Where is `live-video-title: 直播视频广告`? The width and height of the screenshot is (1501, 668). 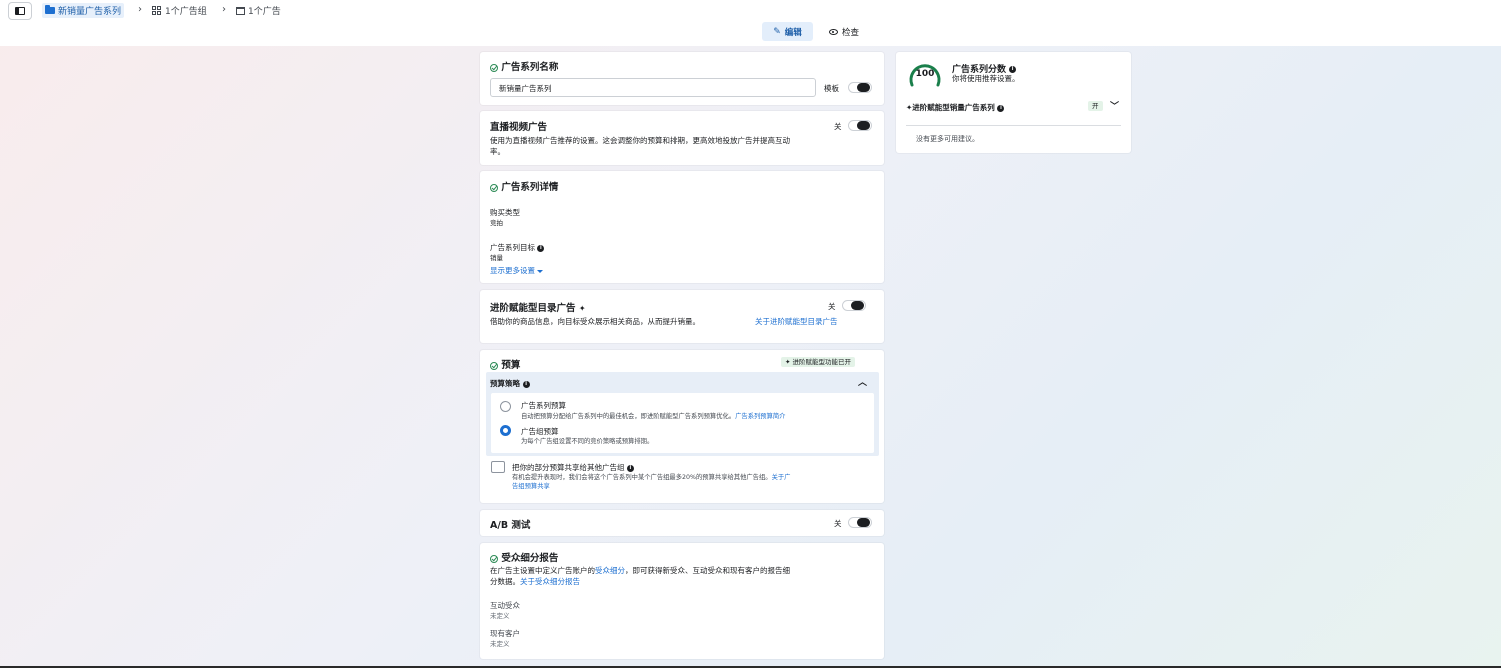 live-video-title: 直播视频广告 is located at coordinates (519, 127).